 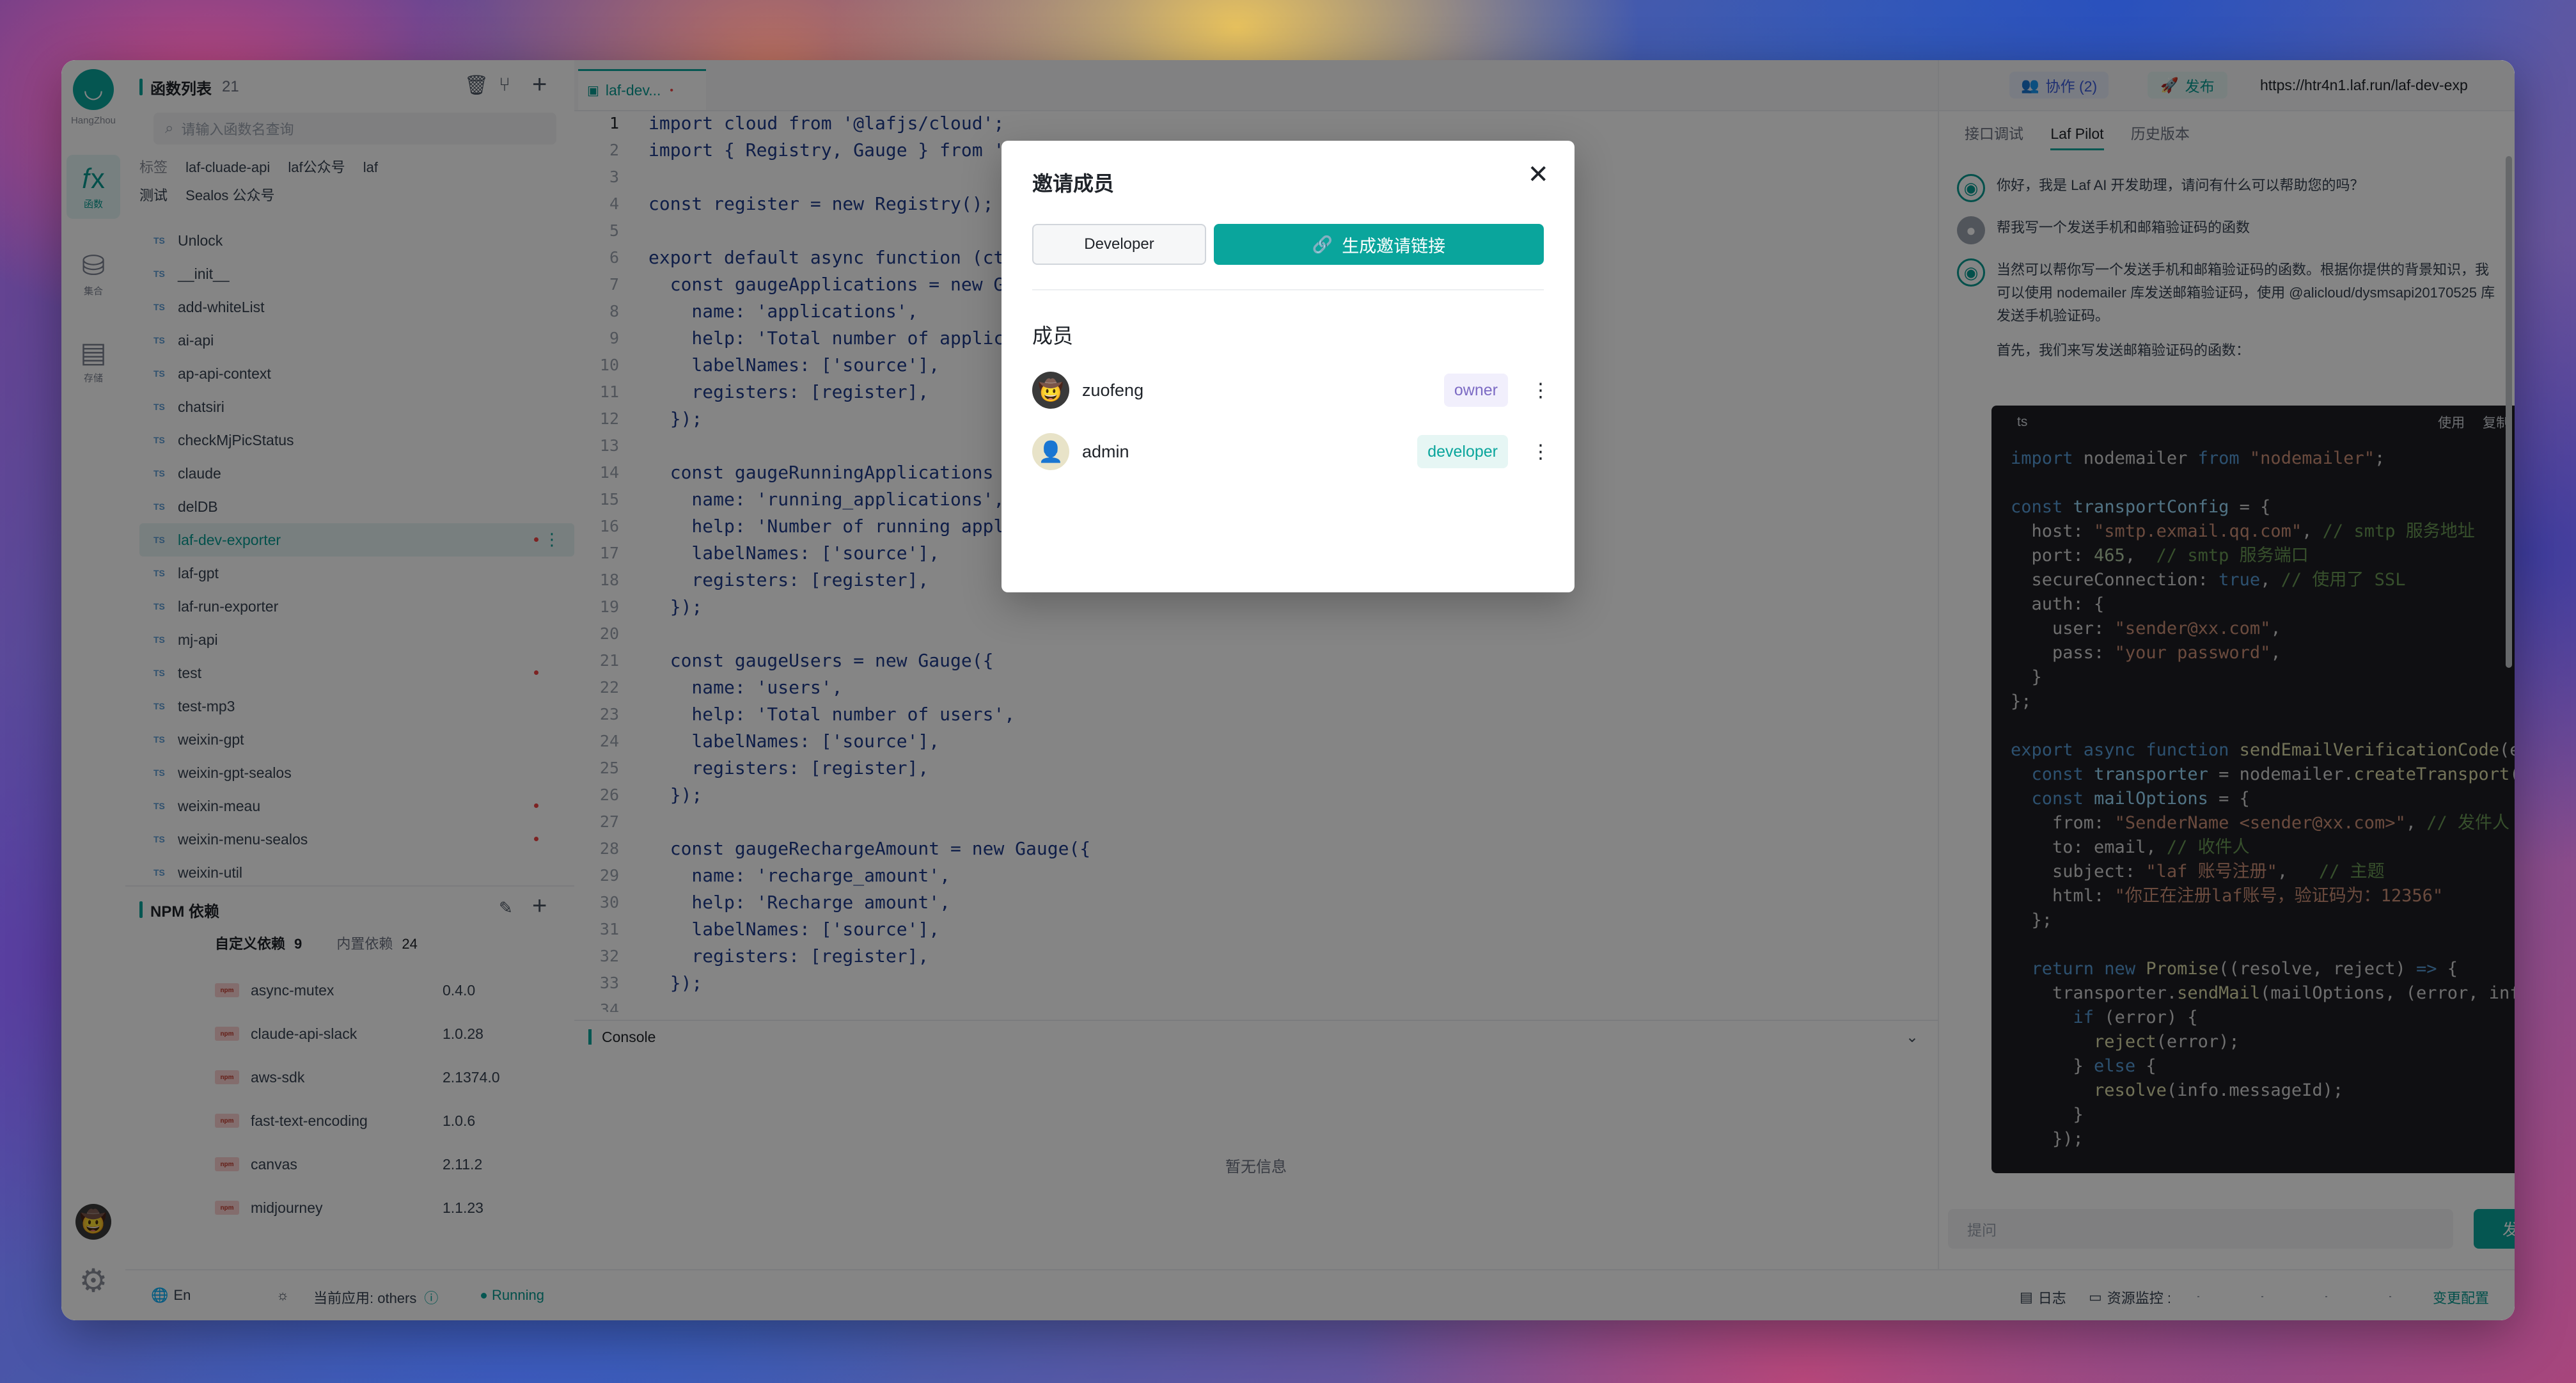 I want to click on generate-invite-link-button: 🔗 生成邀请链接, so click(x=1379, y=245).